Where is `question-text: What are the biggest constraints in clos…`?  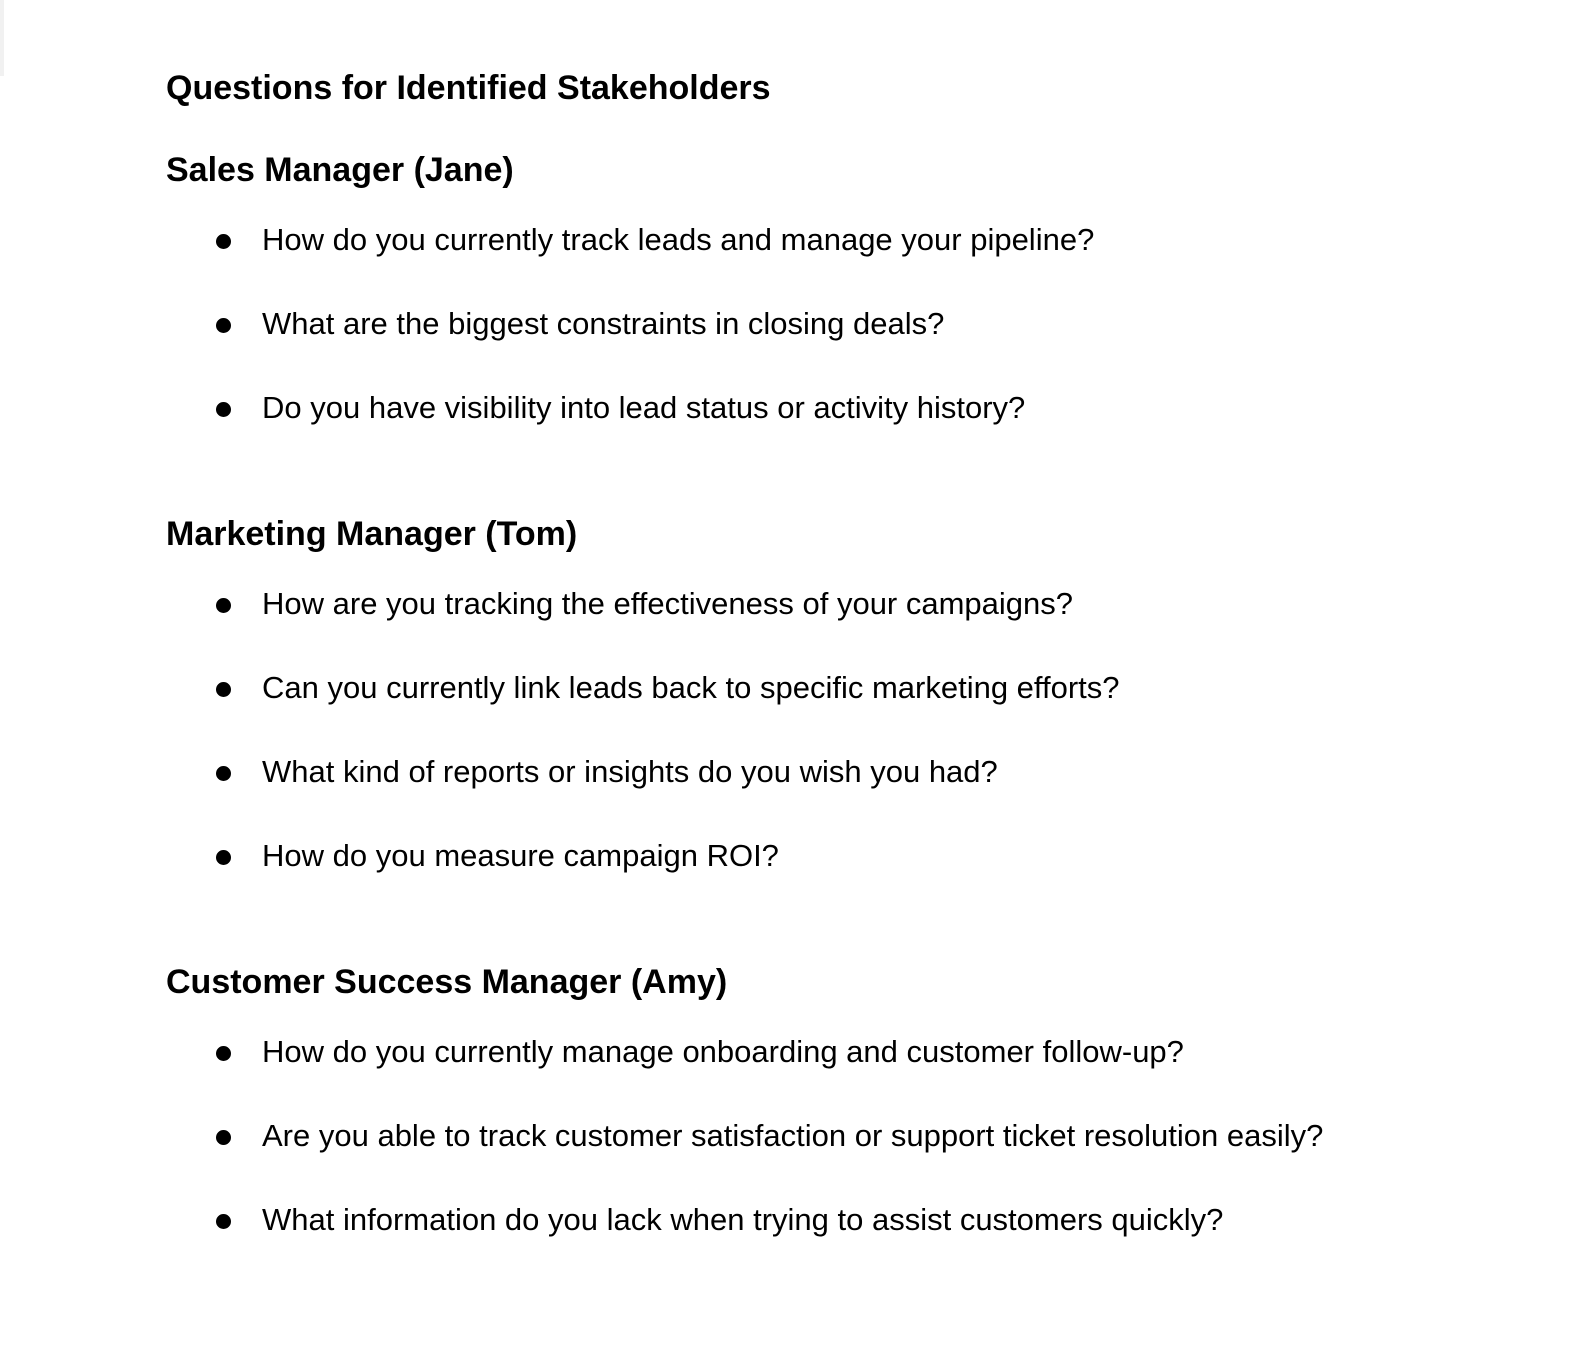 question-text: What are the biggest constraints in clos… is located at coordinates (603, 323).